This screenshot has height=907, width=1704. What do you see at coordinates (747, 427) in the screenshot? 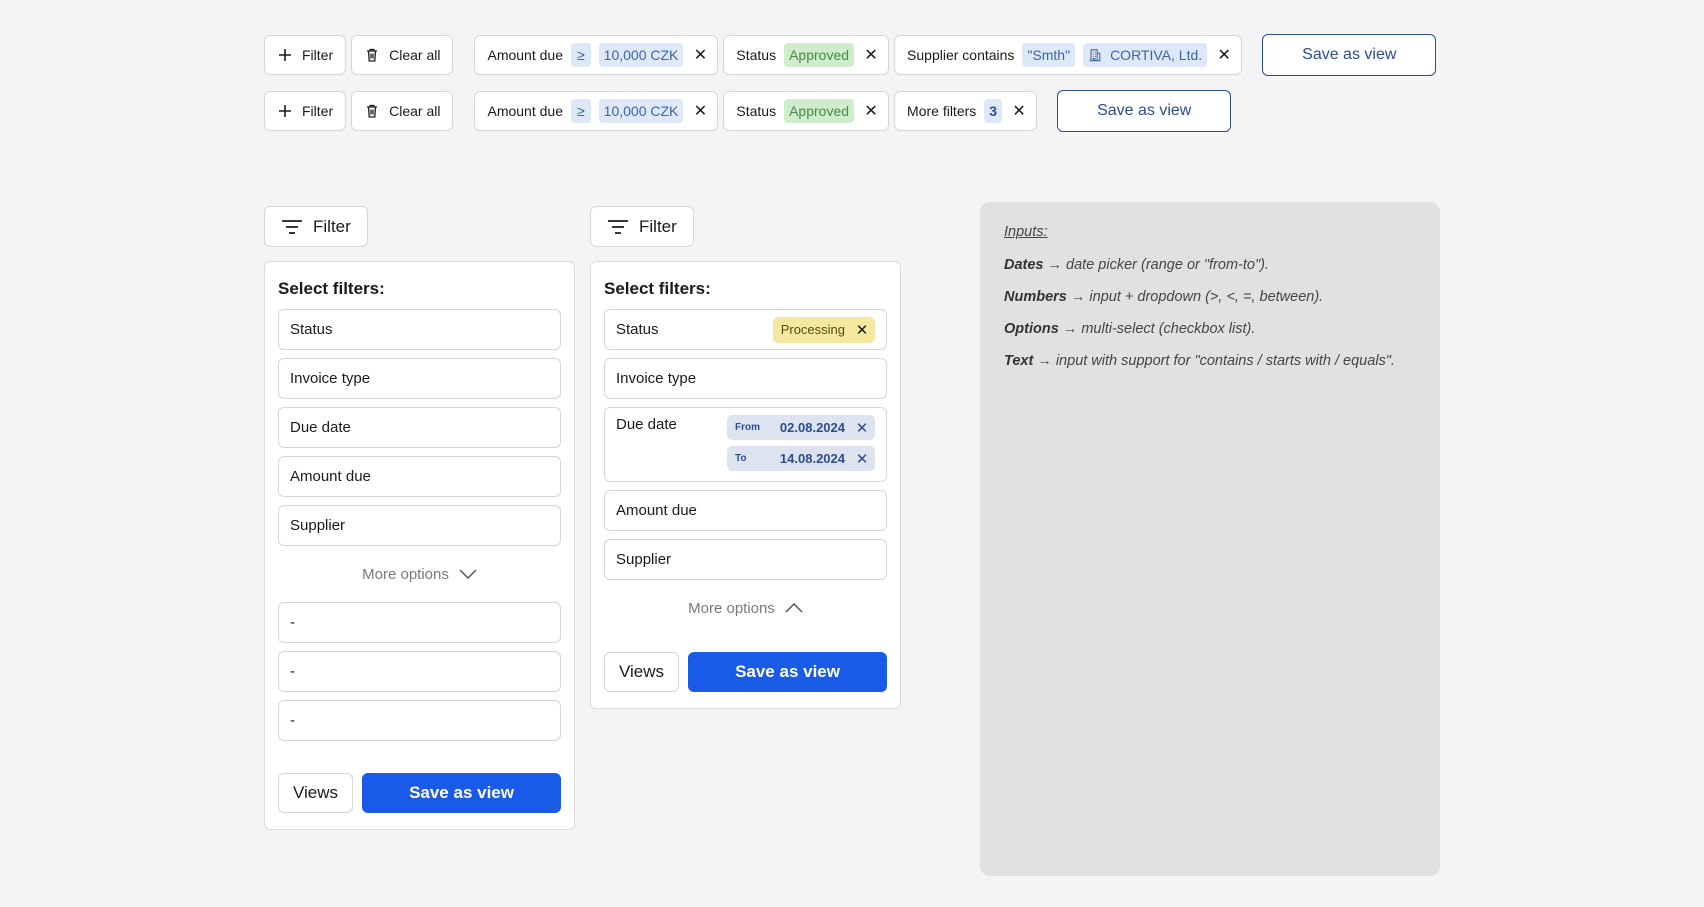
I see `date-from-label: From` at bounding box center [747, 427].